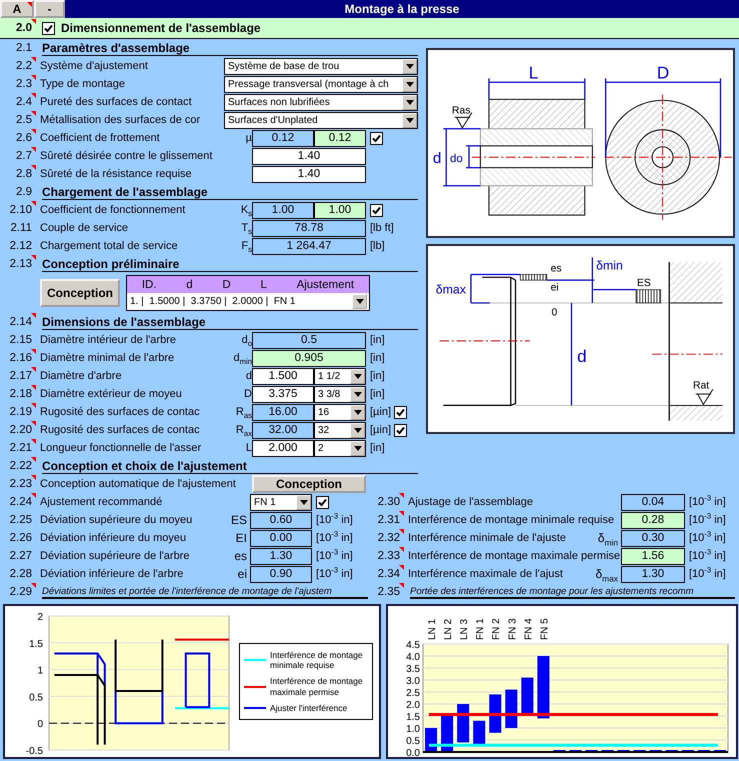 This screenshot has width=739, height=761. What do you see at coordinates (34, 751) in the screenshot?
I see `axis-tick-label: -0.5` at bounding box center [34, 751].